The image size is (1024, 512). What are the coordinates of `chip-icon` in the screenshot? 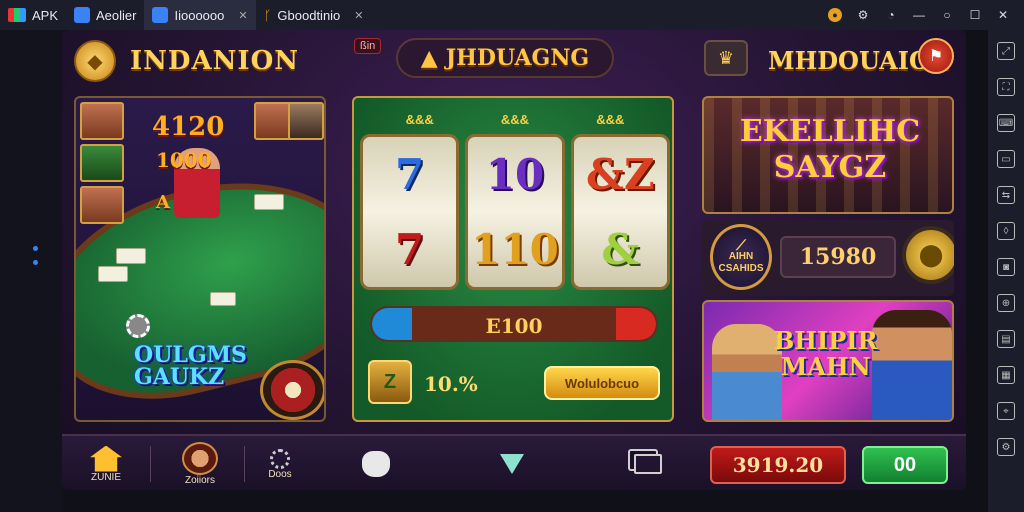 It's located at (280, 458).